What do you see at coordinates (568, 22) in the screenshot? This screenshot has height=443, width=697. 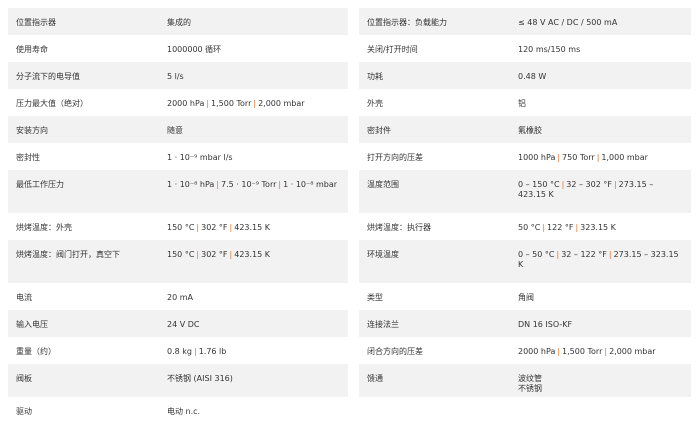 I see `spec-value-part: ≤ 48 V AC / DC / 500 mA` at bounding box center [568, 22].